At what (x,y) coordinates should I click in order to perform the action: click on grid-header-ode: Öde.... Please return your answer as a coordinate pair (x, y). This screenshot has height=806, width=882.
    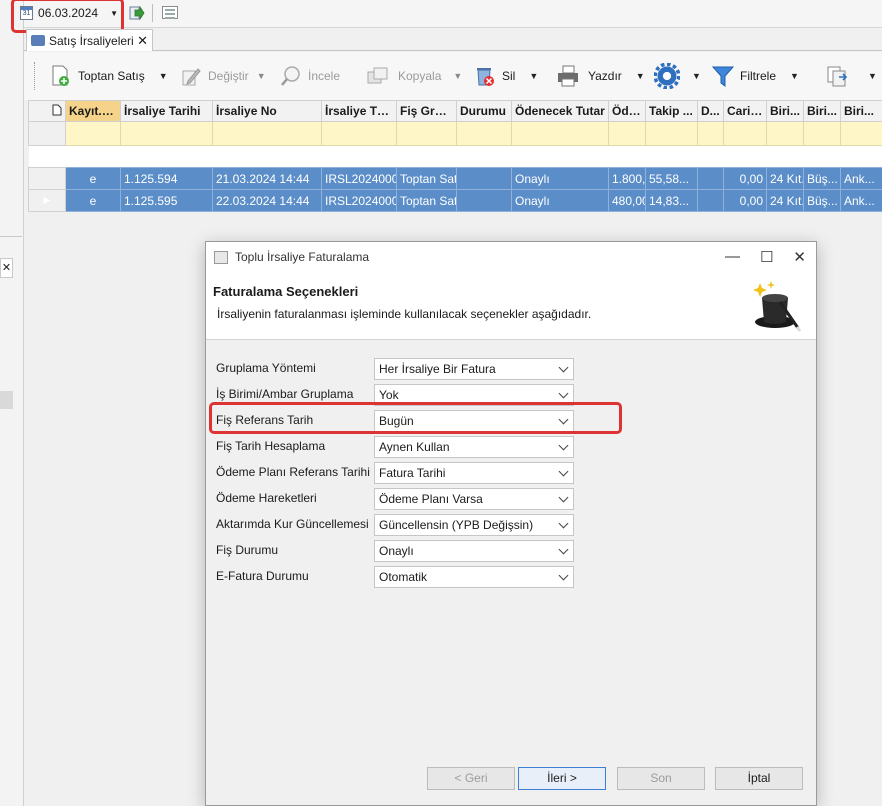
    Looking at the image, I should click on (627, 111).